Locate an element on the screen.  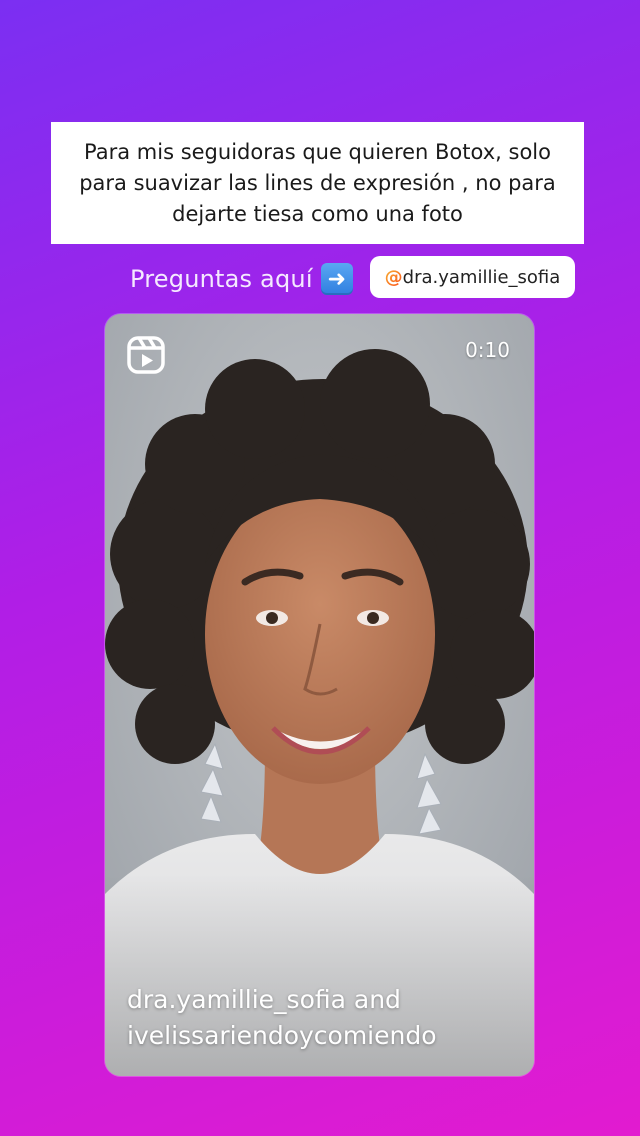
mention-at-icon: @ is located at coordinates (393, 277).